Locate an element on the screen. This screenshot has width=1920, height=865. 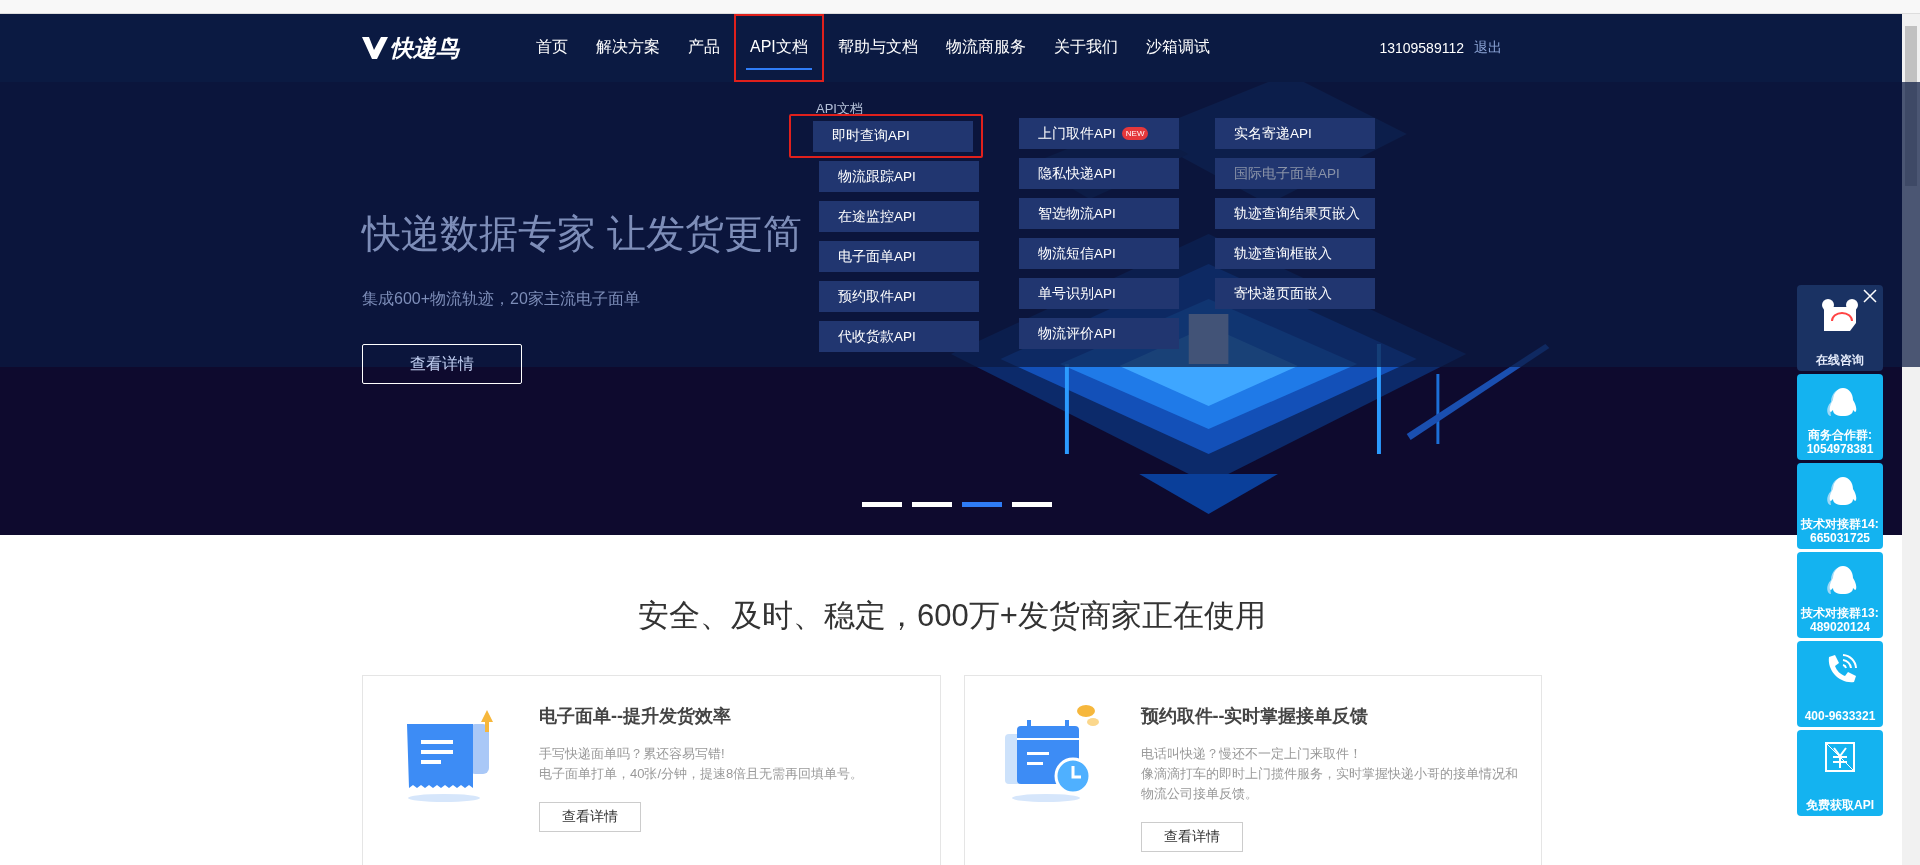
card-description: 手写快递面单吗？累还容易写错! is located at coordinates (632, 754).